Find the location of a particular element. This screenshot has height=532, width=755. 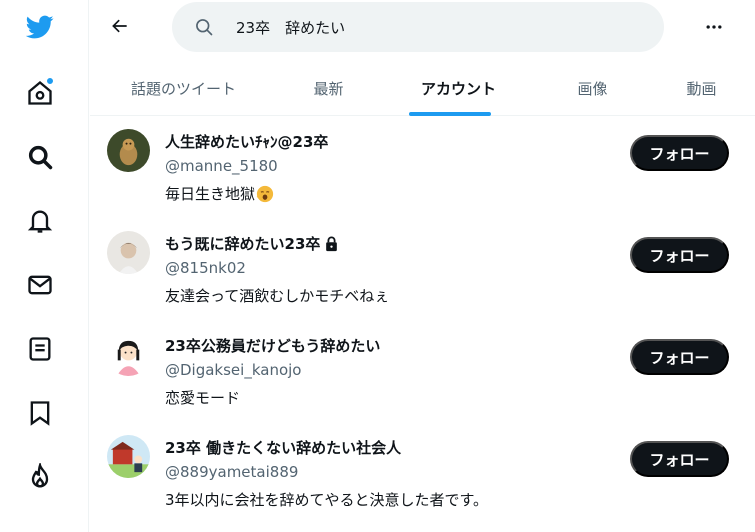

twitter-logo-icon is located at coordinates (40, 27).